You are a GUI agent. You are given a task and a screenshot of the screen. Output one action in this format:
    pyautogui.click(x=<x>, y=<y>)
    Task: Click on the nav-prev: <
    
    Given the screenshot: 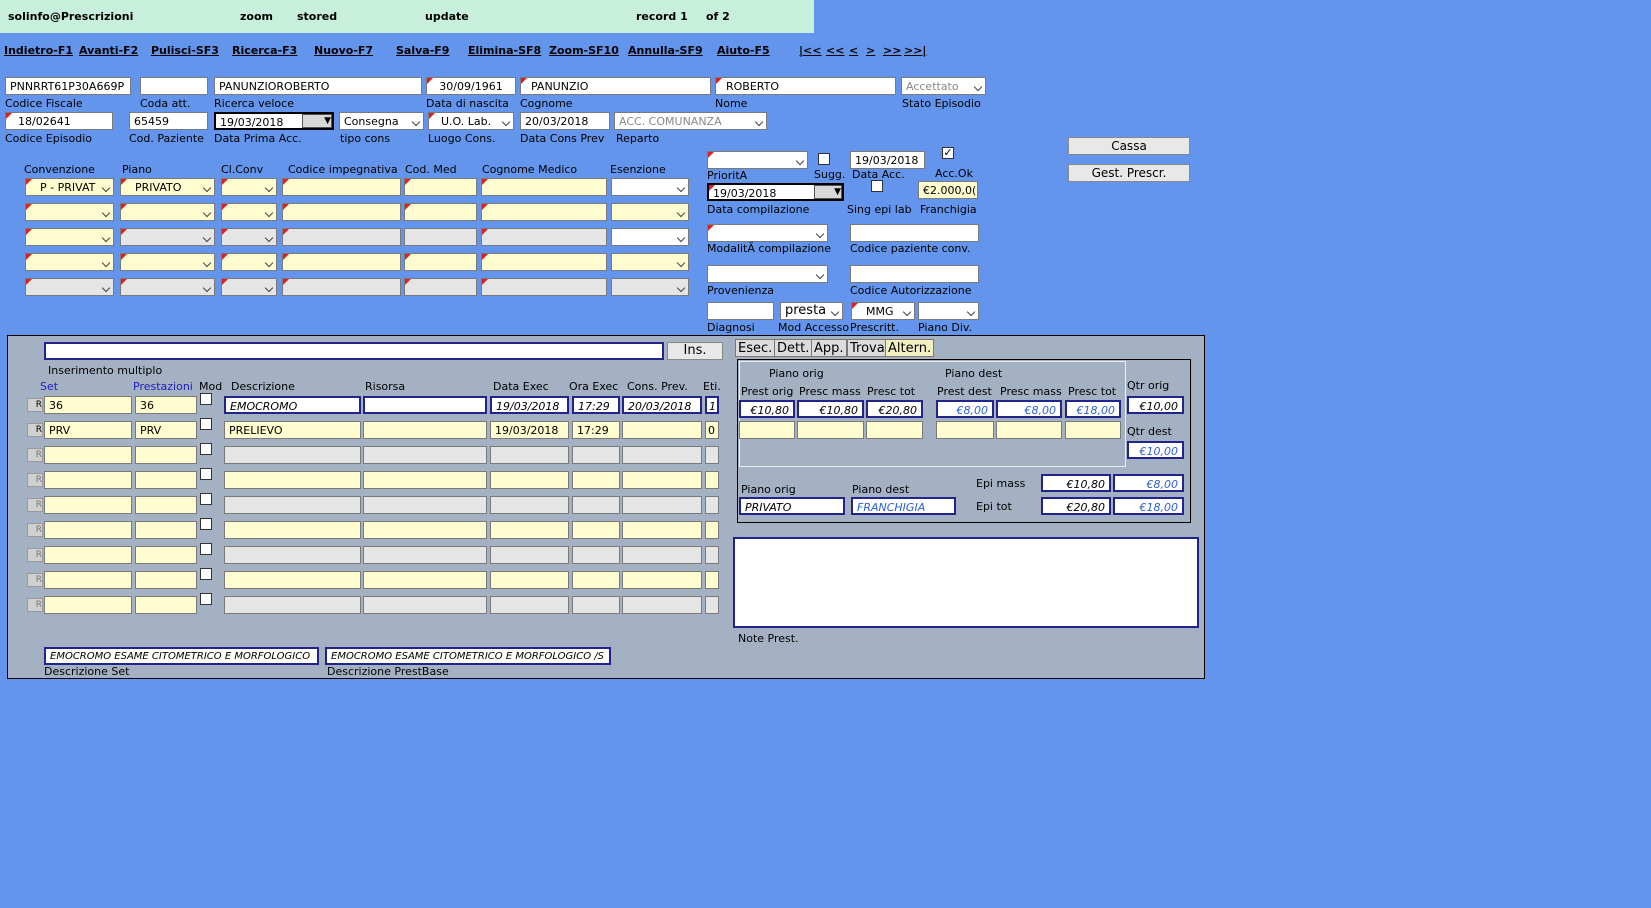 What is the action you would take?
    pyautogui.click(x=853, y=50)
    